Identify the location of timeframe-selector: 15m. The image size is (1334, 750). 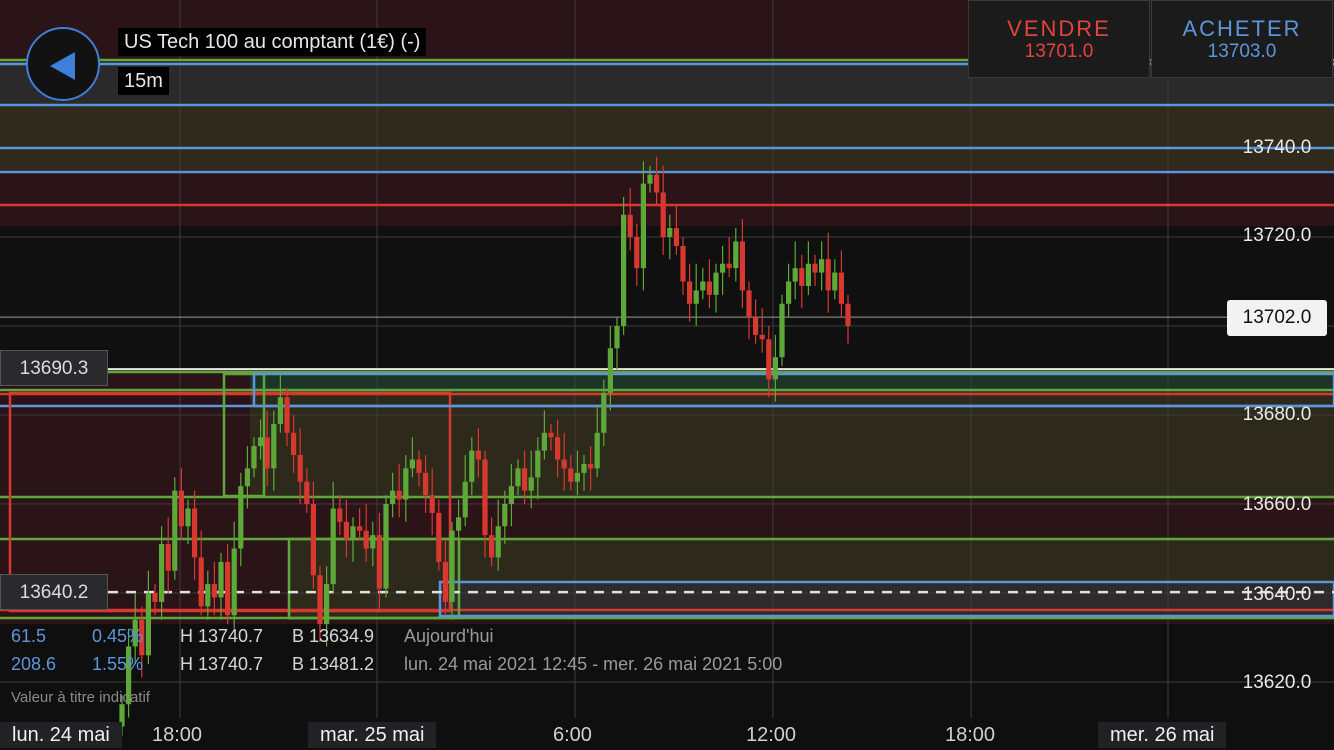
(143, 81).